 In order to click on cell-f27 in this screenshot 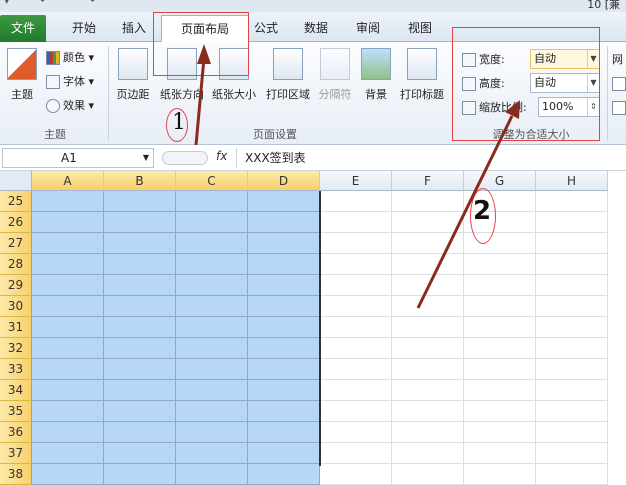, I will do `click(428, 243)`.